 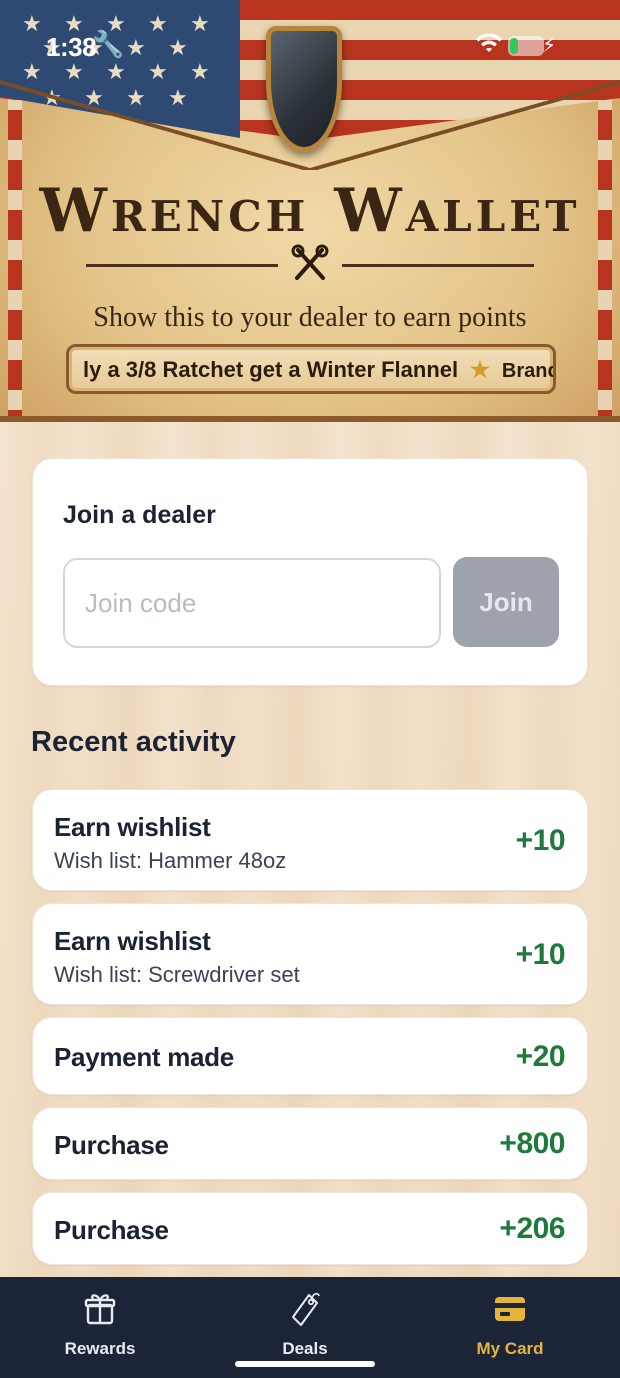 What do you see at coordinates (532, 1143) in the screenshot?
I see `activity-points: +800` at bounding box center [532, 1143].